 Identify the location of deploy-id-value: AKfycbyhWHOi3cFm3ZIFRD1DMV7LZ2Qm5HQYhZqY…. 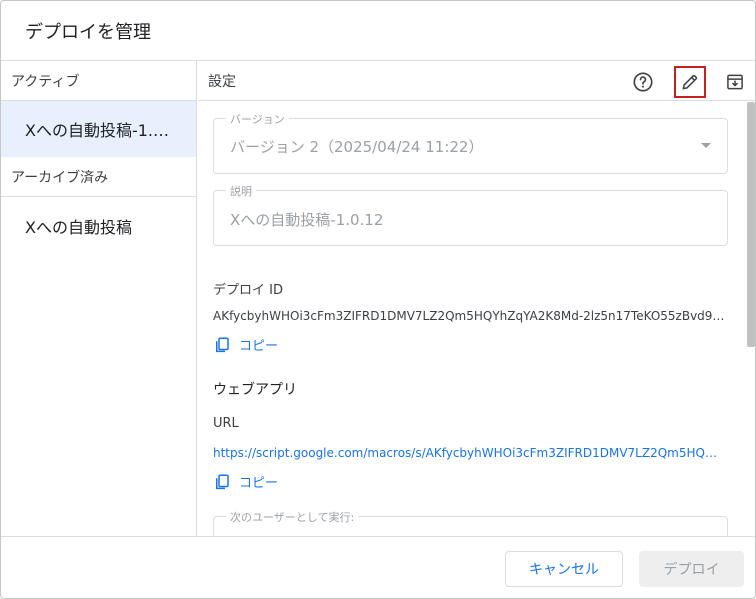
(469, 316).